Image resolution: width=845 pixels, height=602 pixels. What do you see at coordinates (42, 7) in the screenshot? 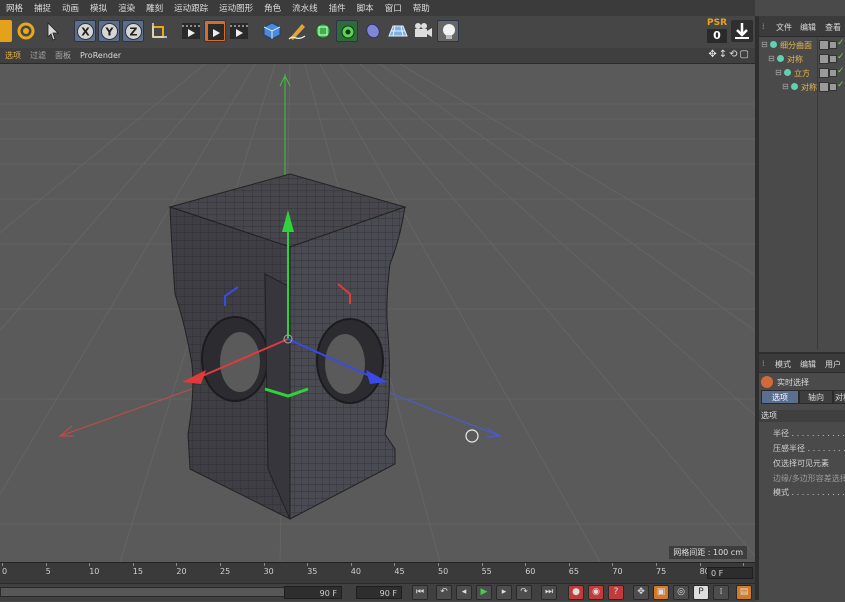
I see `menu-item-snap: 捕捉` at bounding box center [42, 7].